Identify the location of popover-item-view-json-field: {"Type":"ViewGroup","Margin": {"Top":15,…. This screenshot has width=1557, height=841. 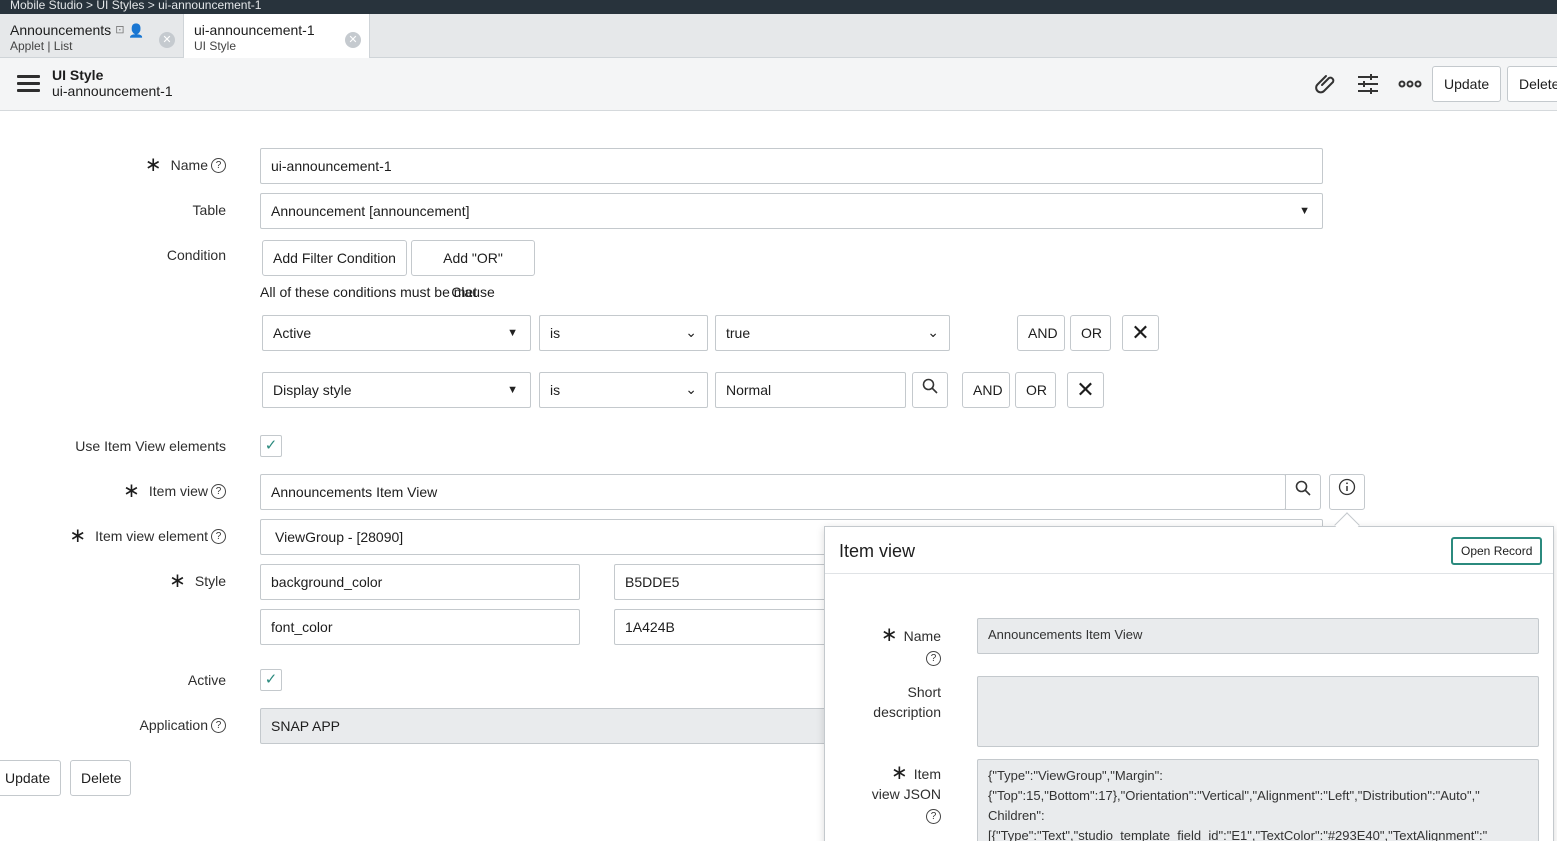
(1258, 800).